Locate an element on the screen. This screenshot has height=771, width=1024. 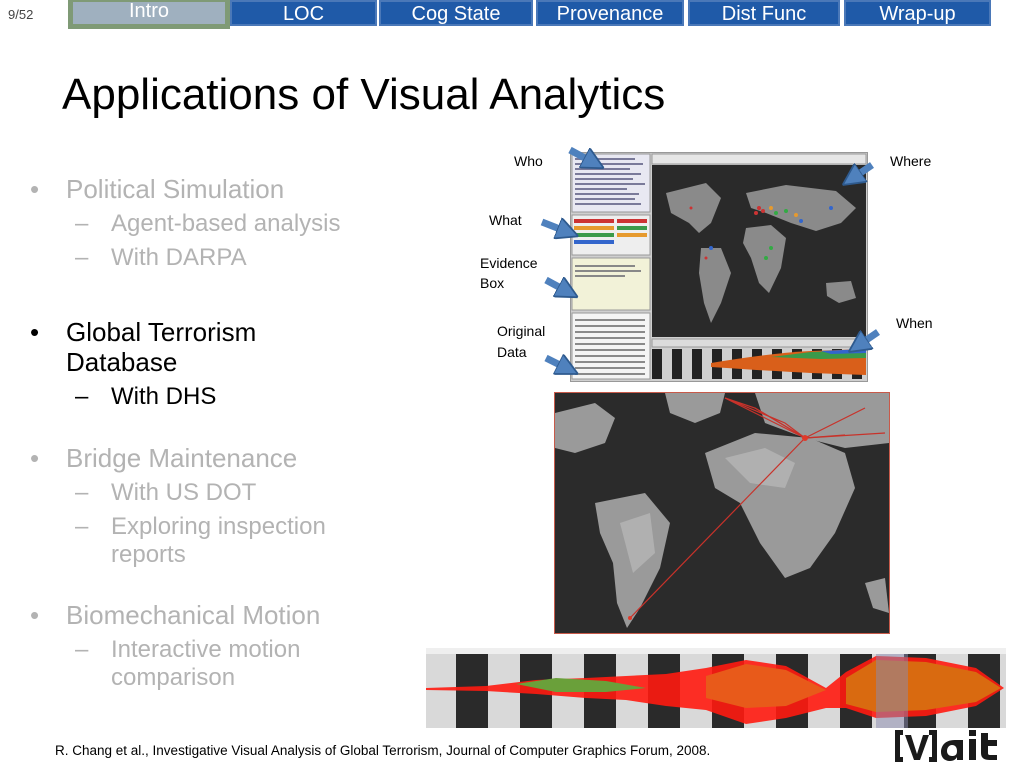
terrorism-network-map is located at coordinates (722, 513).